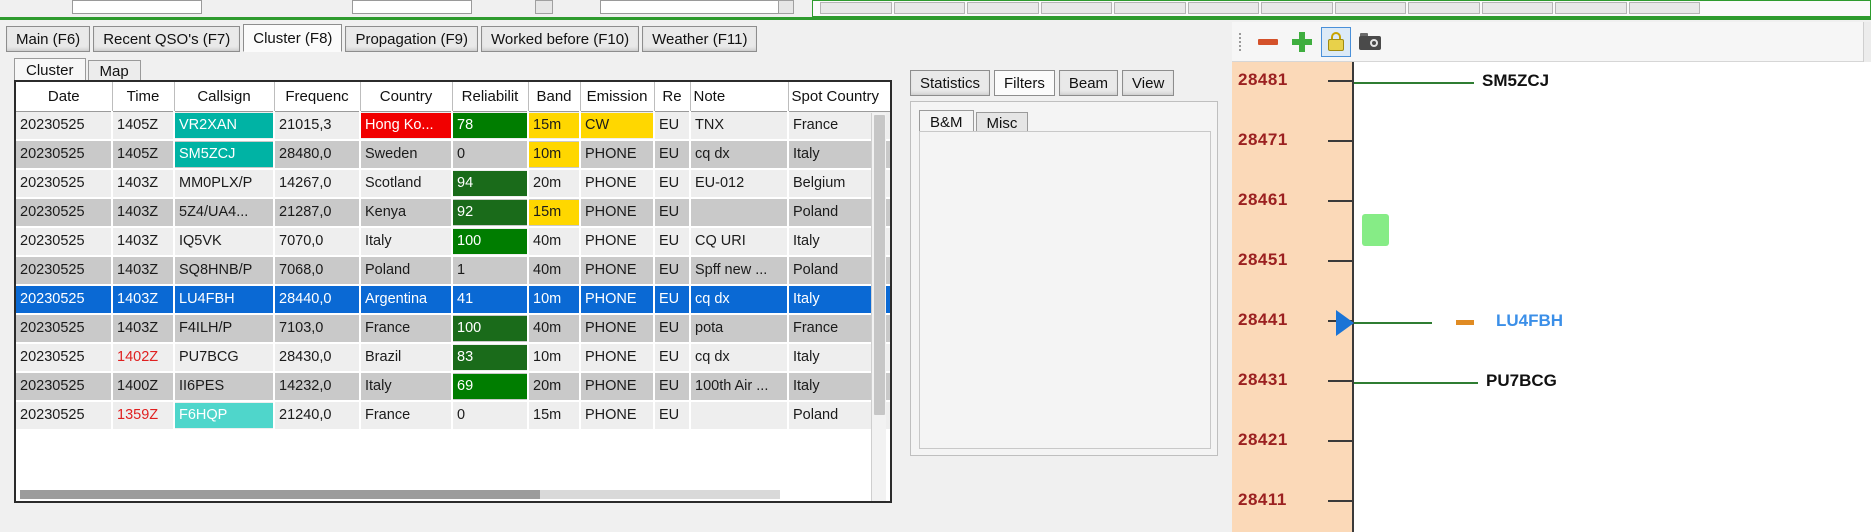 The width and height of the screenshot is (1871, 532). Describe the element at coordinates (1263, 319) in the screenshot. I see `frequency-tick-label: 28441` at that location.